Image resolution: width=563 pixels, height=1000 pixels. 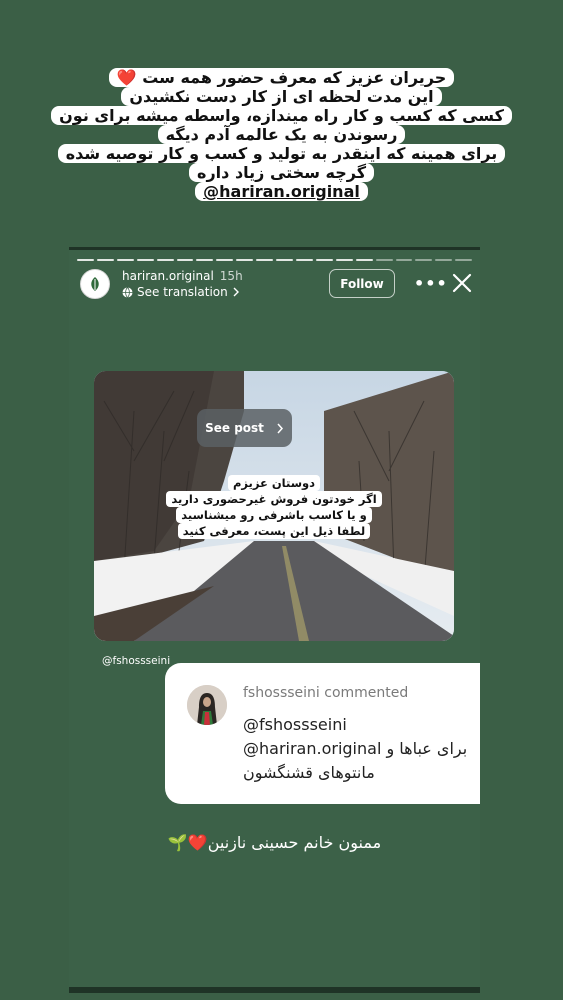 What do you see at coordinates (281, 96) in the screenshot?
I see `caption-line-2: این مدت لحظه ای از کار دست نکشیدن` at bounding box center [281, 96].